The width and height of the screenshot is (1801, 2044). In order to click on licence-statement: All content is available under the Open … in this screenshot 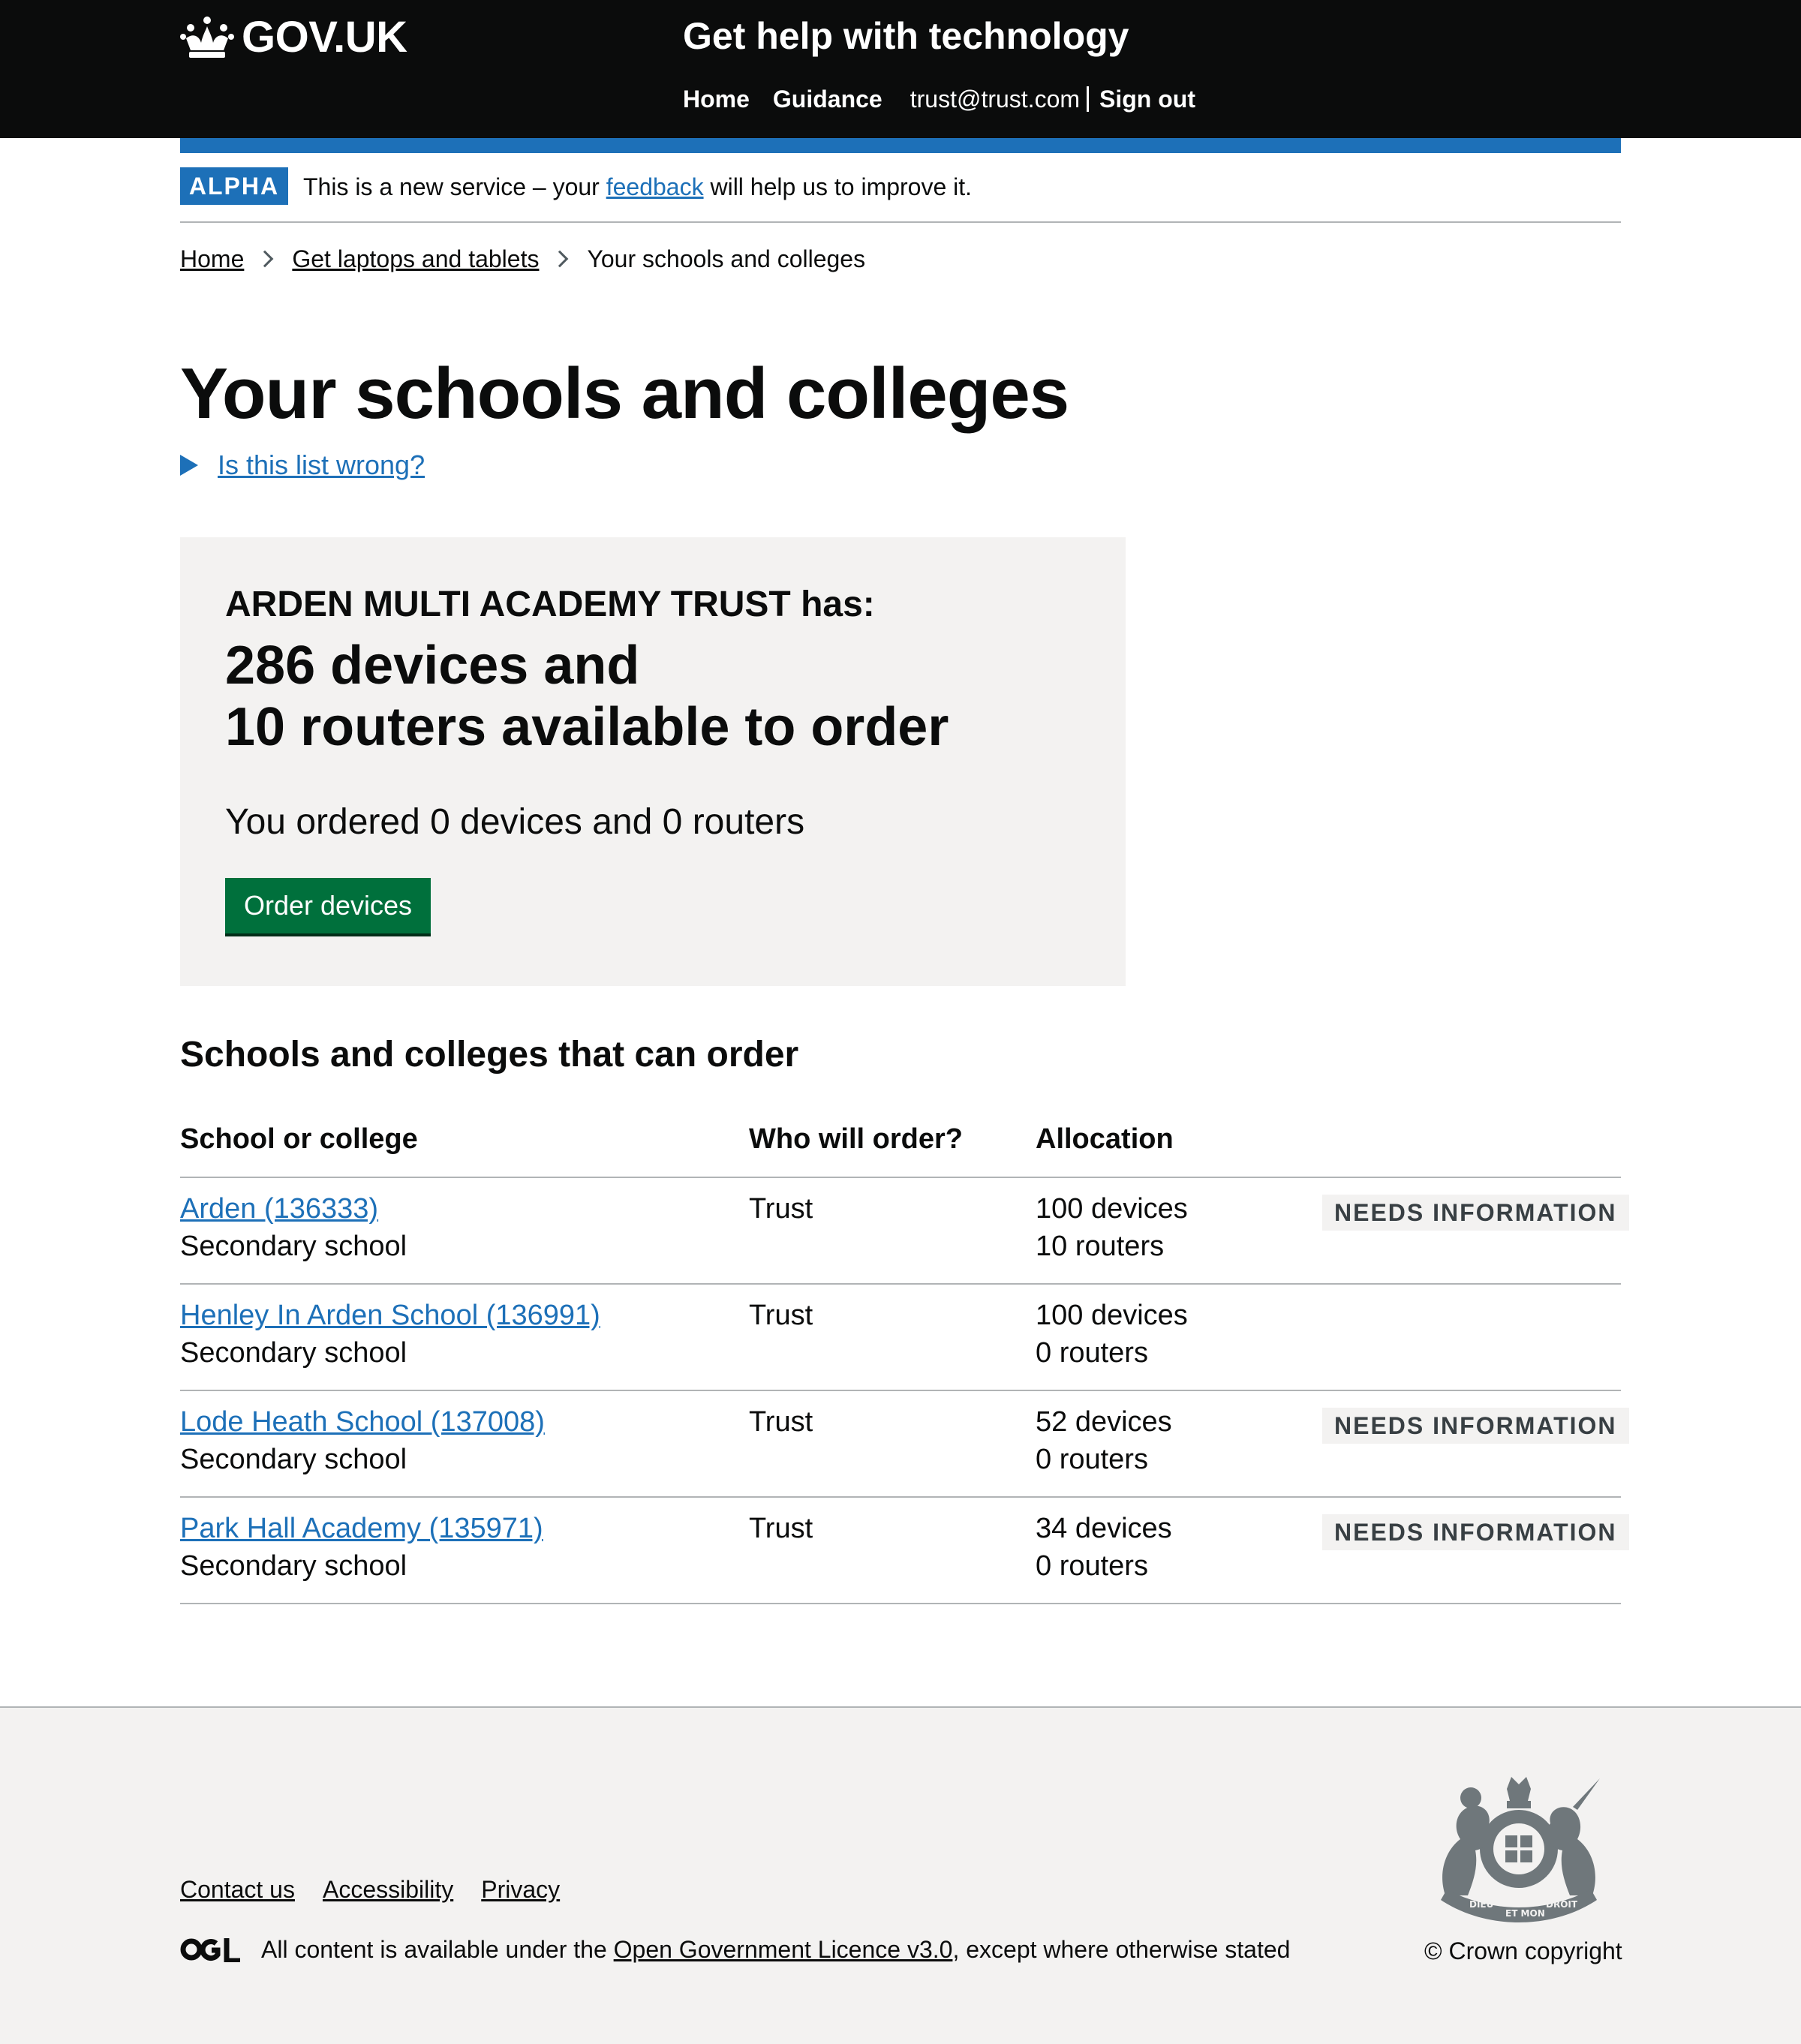, I will do `click(735, 1949)`.